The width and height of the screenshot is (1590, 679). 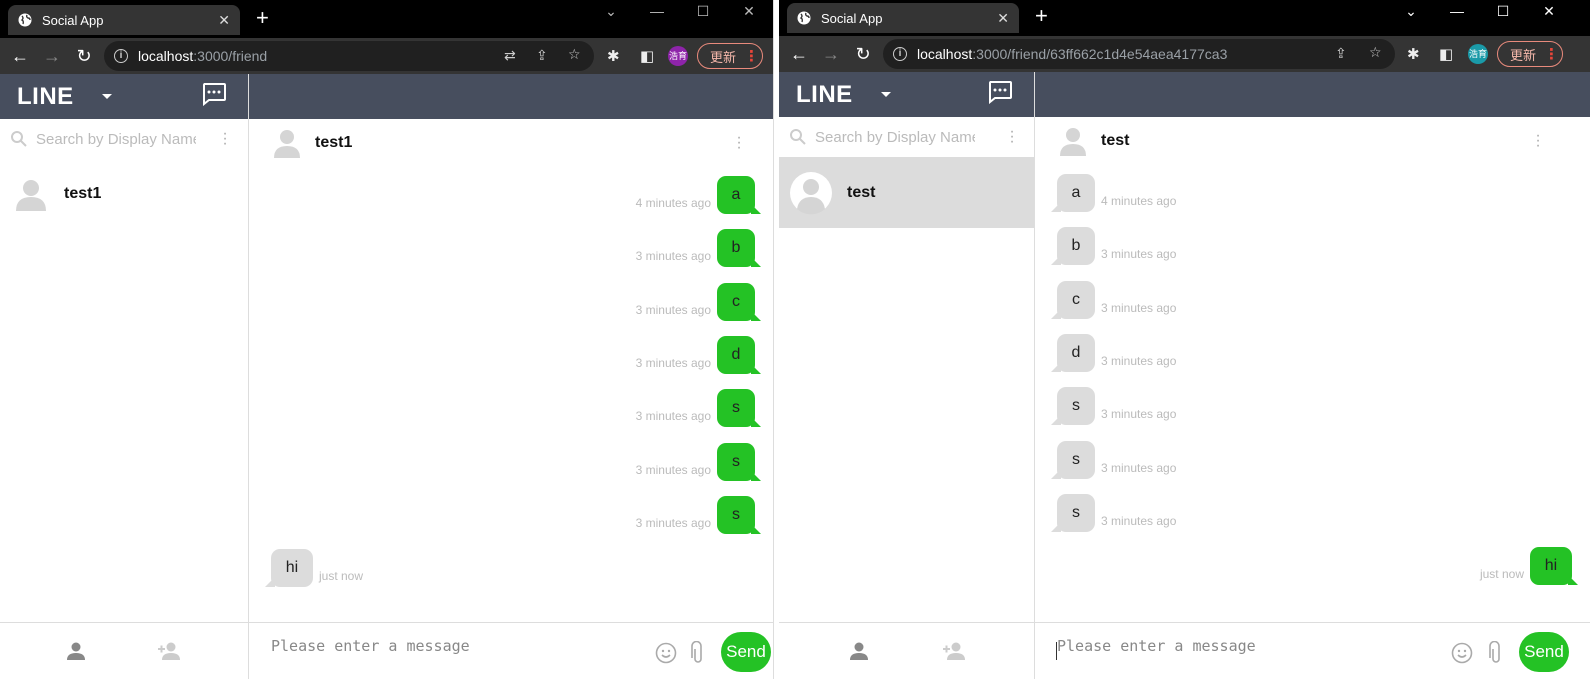 What do you see at coordinates (811, 192) in the screenshot?
I see `avatar` at bounding box center [811, 192].